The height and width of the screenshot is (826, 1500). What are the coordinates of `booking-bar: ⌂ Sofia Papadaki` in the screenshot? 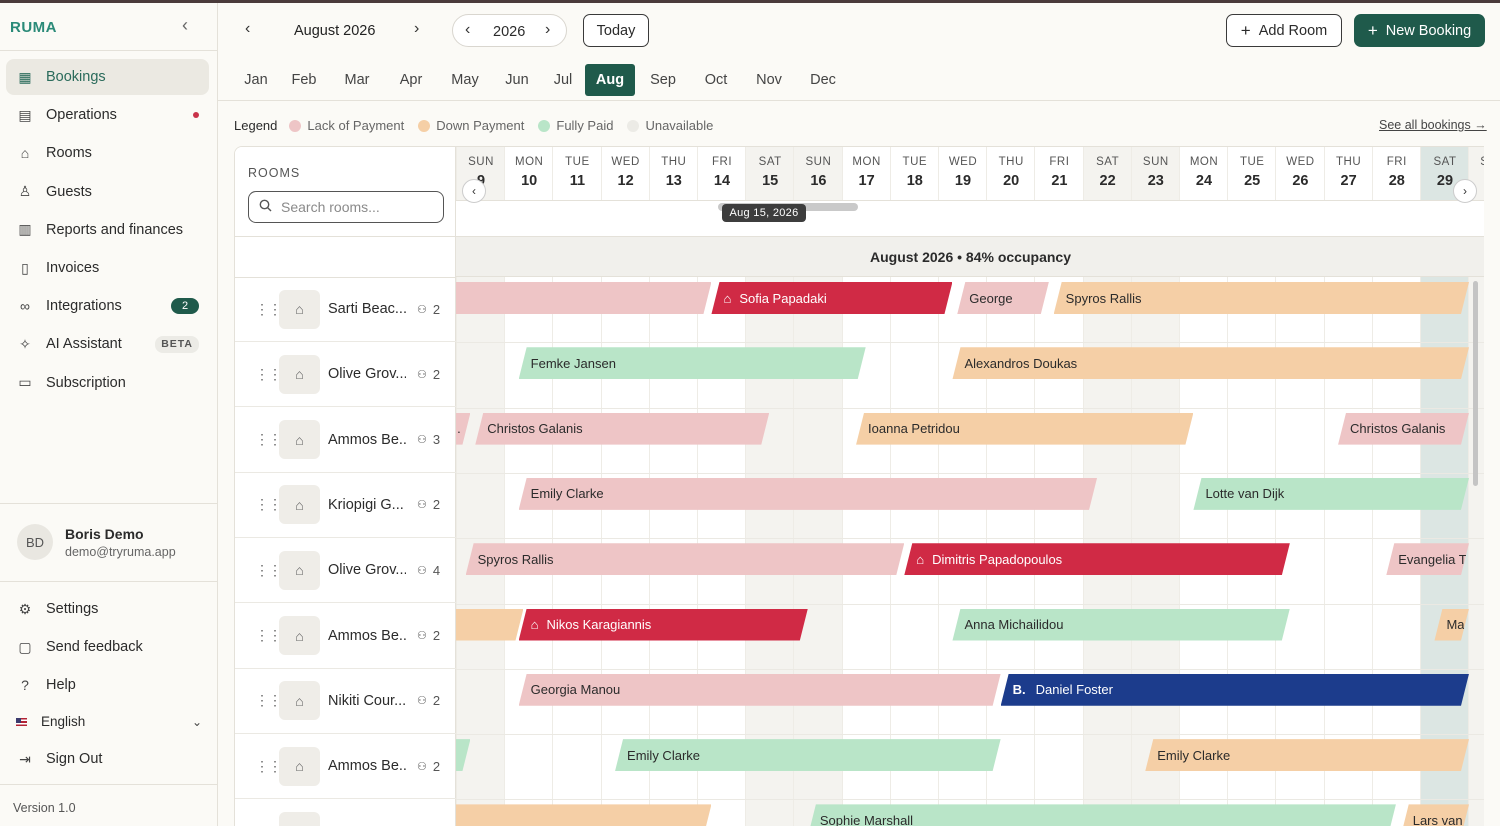 It's located at (831, 298).